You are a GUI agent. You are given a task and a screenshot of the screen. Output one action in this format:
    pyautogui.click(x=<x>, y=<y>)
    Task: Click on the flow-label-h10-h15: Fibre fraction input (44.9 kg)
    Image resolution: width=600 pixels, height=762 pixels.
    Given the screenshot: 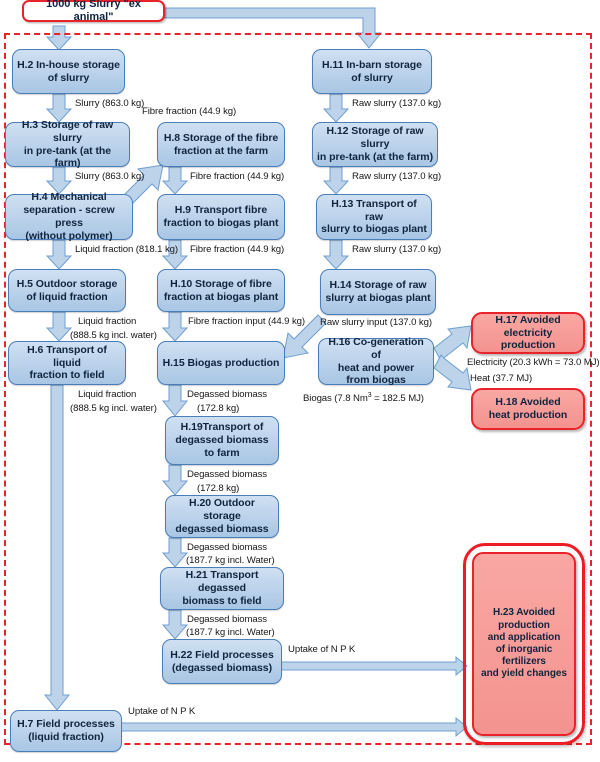 What is the action you would take?
    pyautogui.click(x=246, y=321)
    